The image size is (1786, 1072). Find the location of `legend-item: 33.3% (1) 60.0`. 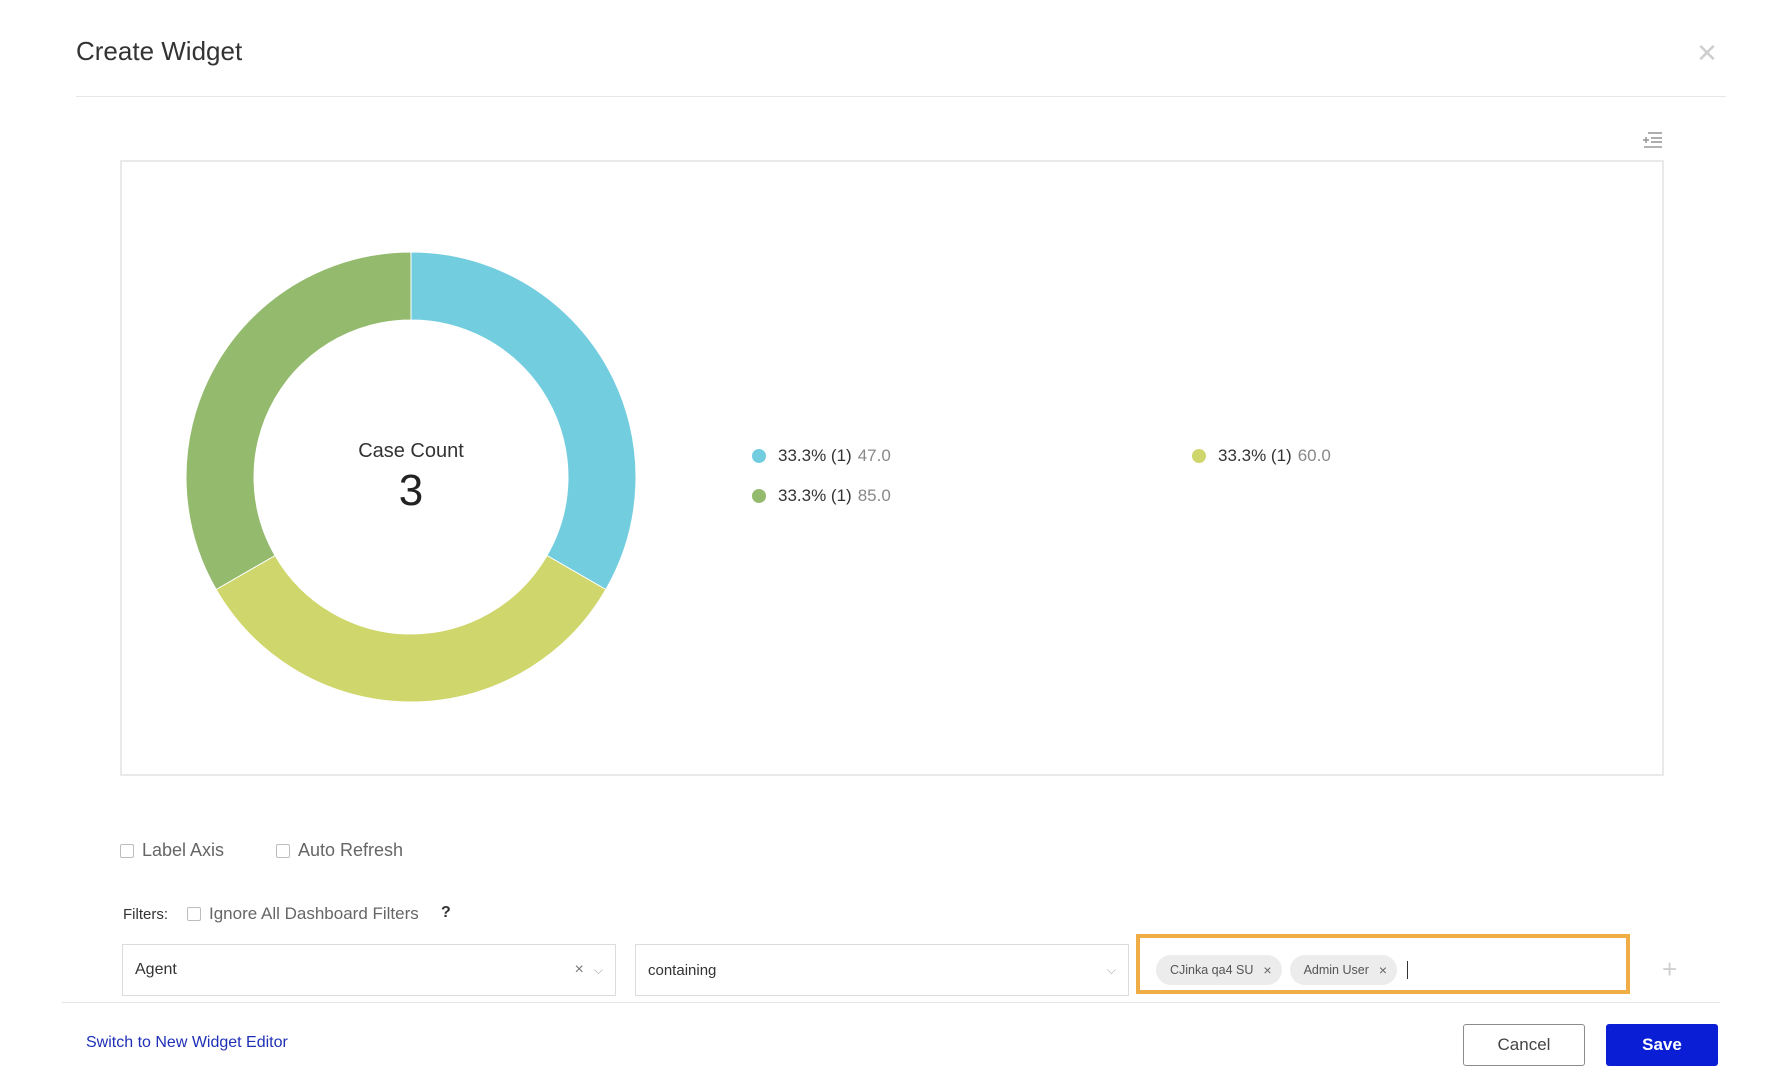

legend-item: 33.3% (1) 60.0 is located at coordinates (1261, 456).